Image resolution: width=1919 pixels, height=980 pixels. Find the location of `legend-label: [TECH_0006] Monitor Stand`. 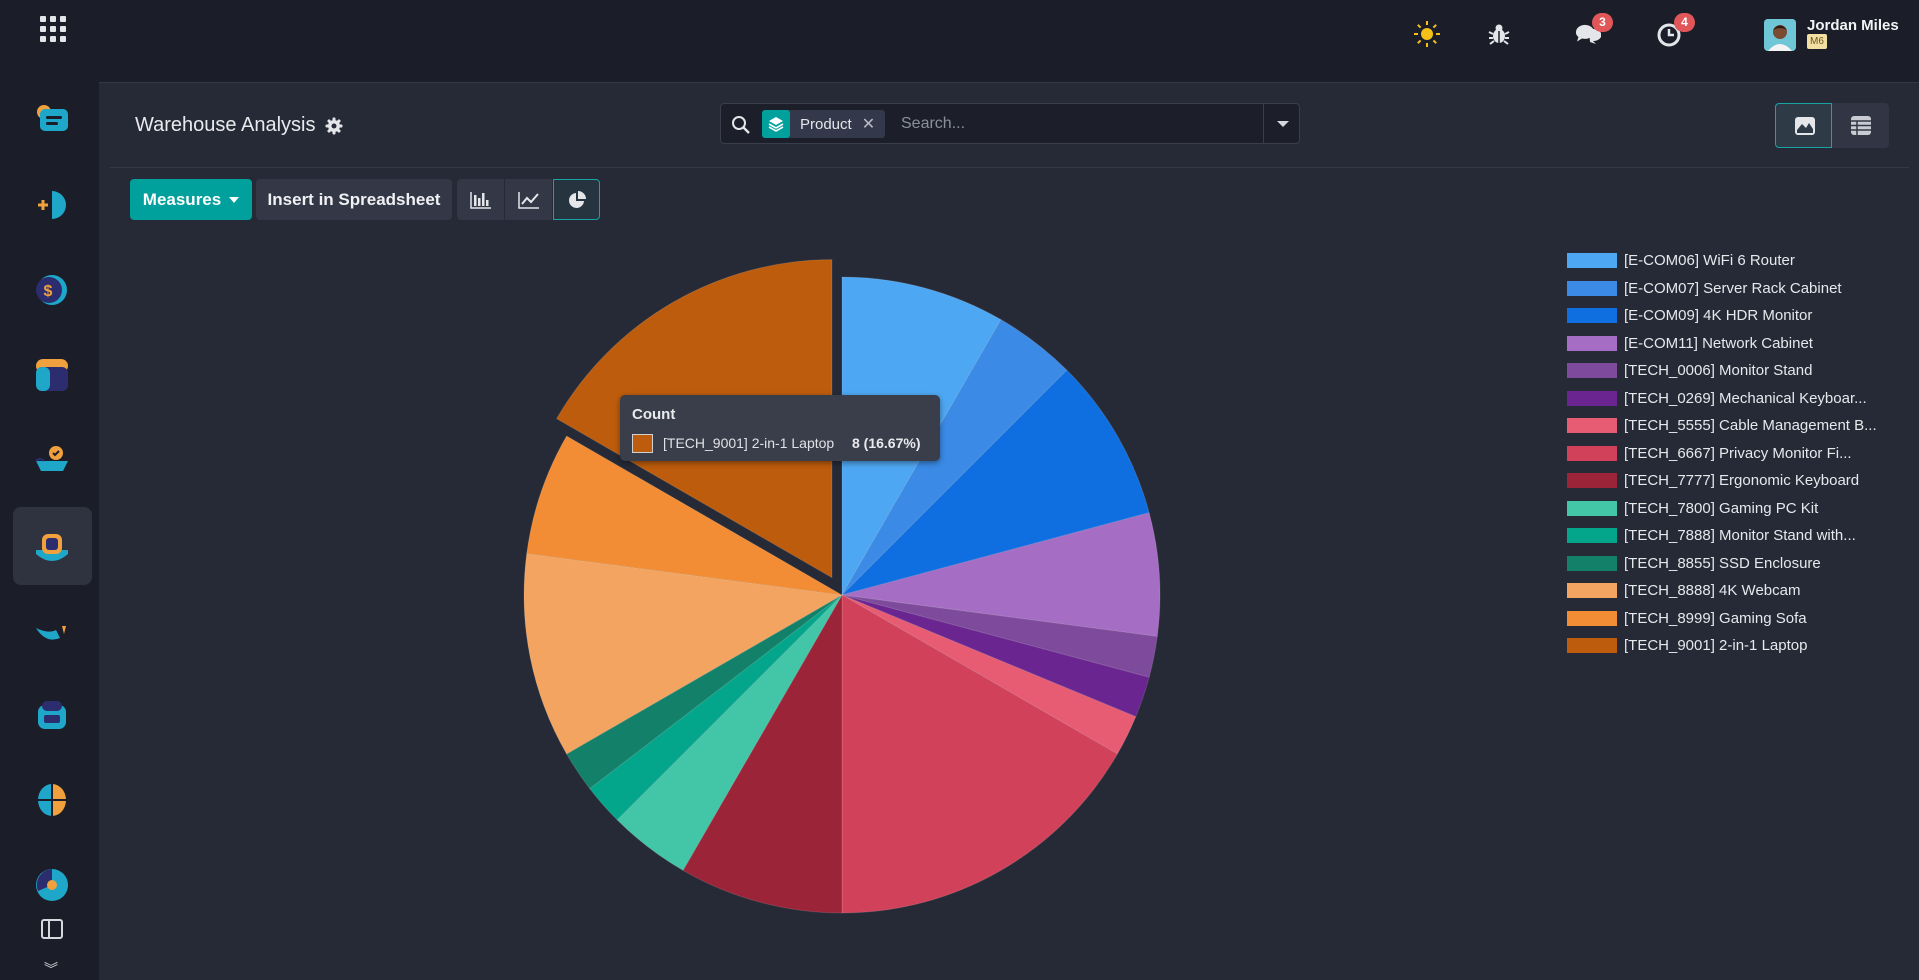

legend-label: [TECH_0006] Monitor Stand is located at coordinates (1718, 371).